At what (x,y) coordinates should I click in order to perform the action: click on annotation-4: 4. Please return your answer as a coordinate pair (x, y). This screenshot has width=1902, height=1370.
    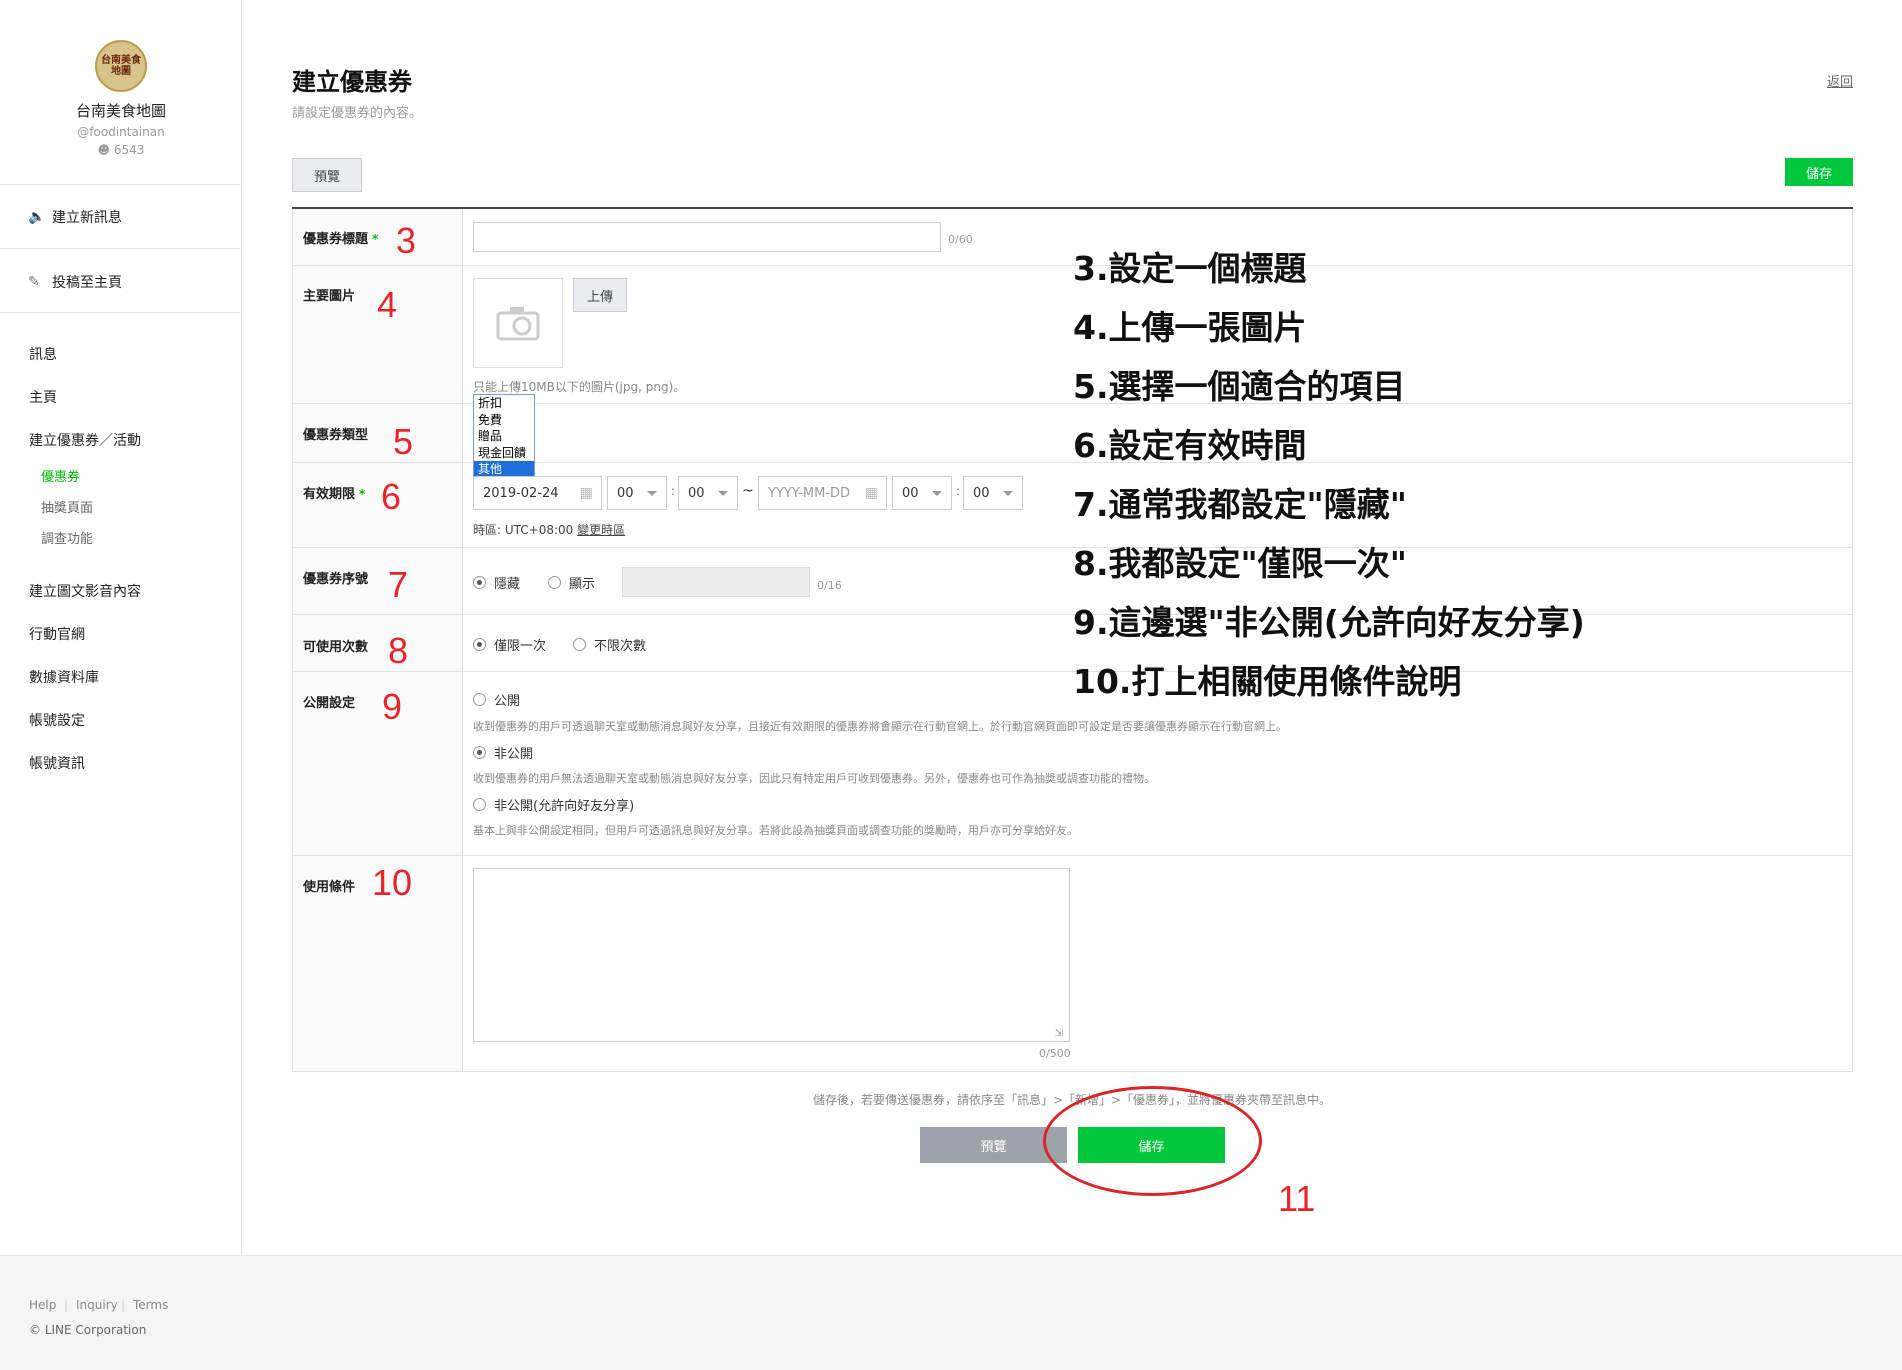
    Looking at the image, I should click on (387, 304).